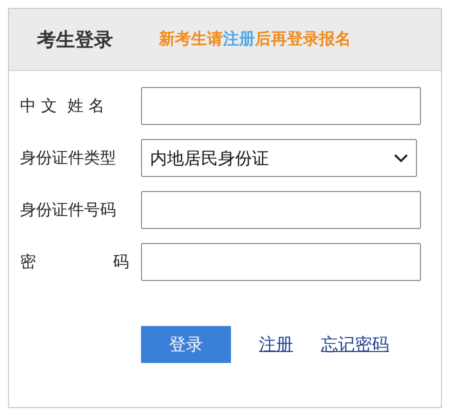 Image resolution: width=453 pixels, height=418 pixels. Describe the element at coordinates (68, 210) in the screenshot. I see `field-label: 身份证件号码` at that location.